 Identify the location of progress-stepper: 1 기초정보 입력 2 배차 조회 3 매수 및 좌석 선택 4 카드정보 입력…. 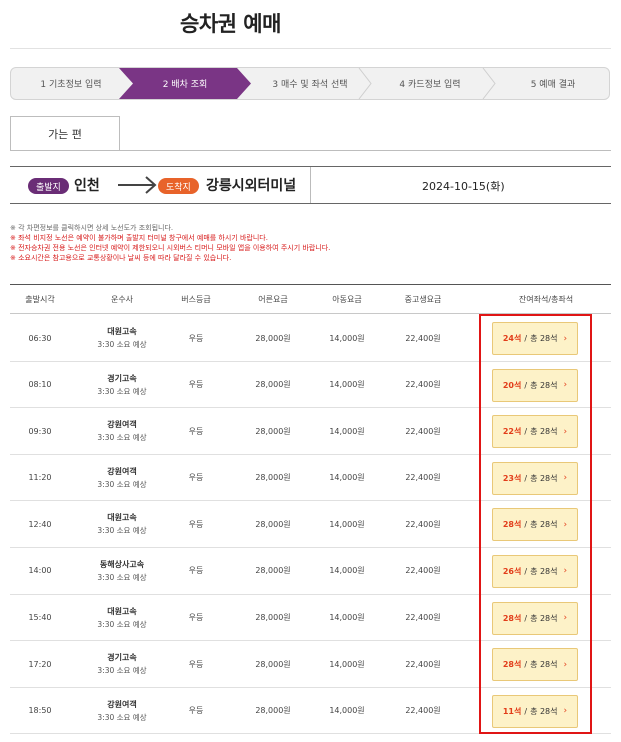
(310, 83).